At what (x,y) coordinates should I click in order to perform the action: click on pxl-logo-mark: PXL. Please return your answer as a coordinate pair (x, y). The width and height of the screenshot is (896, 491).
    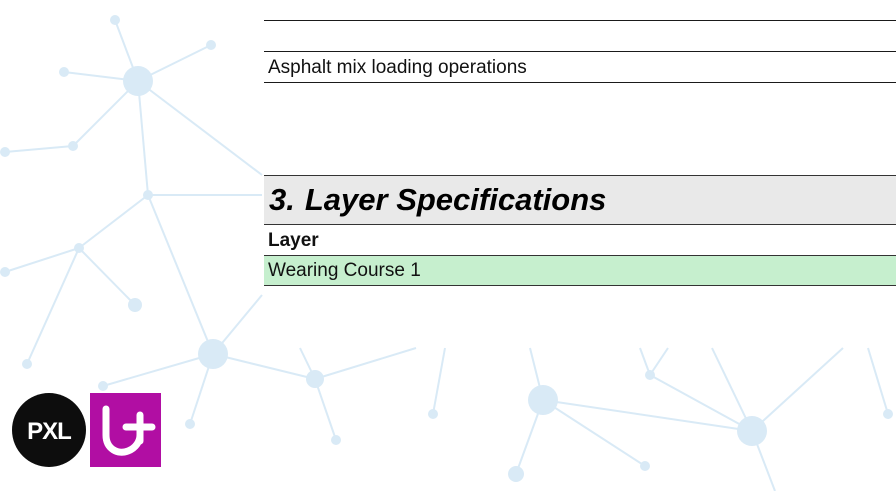
    Looking at the image, I should click on (49, 431).